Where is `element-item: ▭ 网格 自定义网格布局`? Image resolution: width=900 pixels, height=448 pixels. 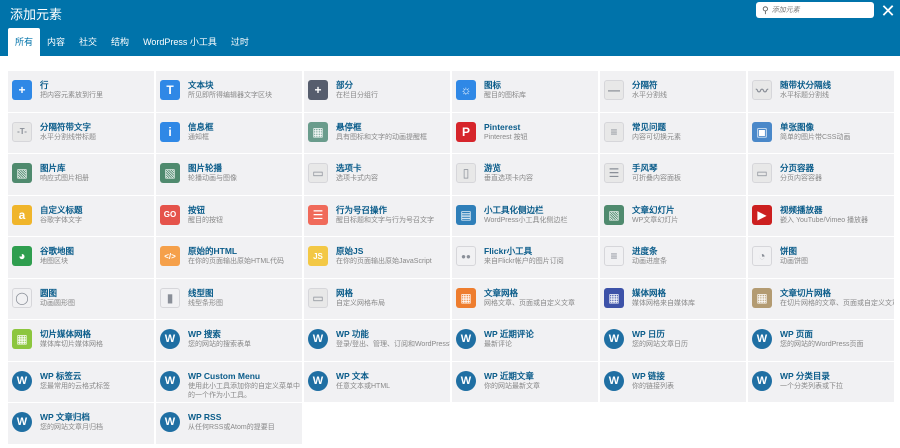
element-item: ▭ 网格 自定义网格布局 is located at coordinates (377, 298).